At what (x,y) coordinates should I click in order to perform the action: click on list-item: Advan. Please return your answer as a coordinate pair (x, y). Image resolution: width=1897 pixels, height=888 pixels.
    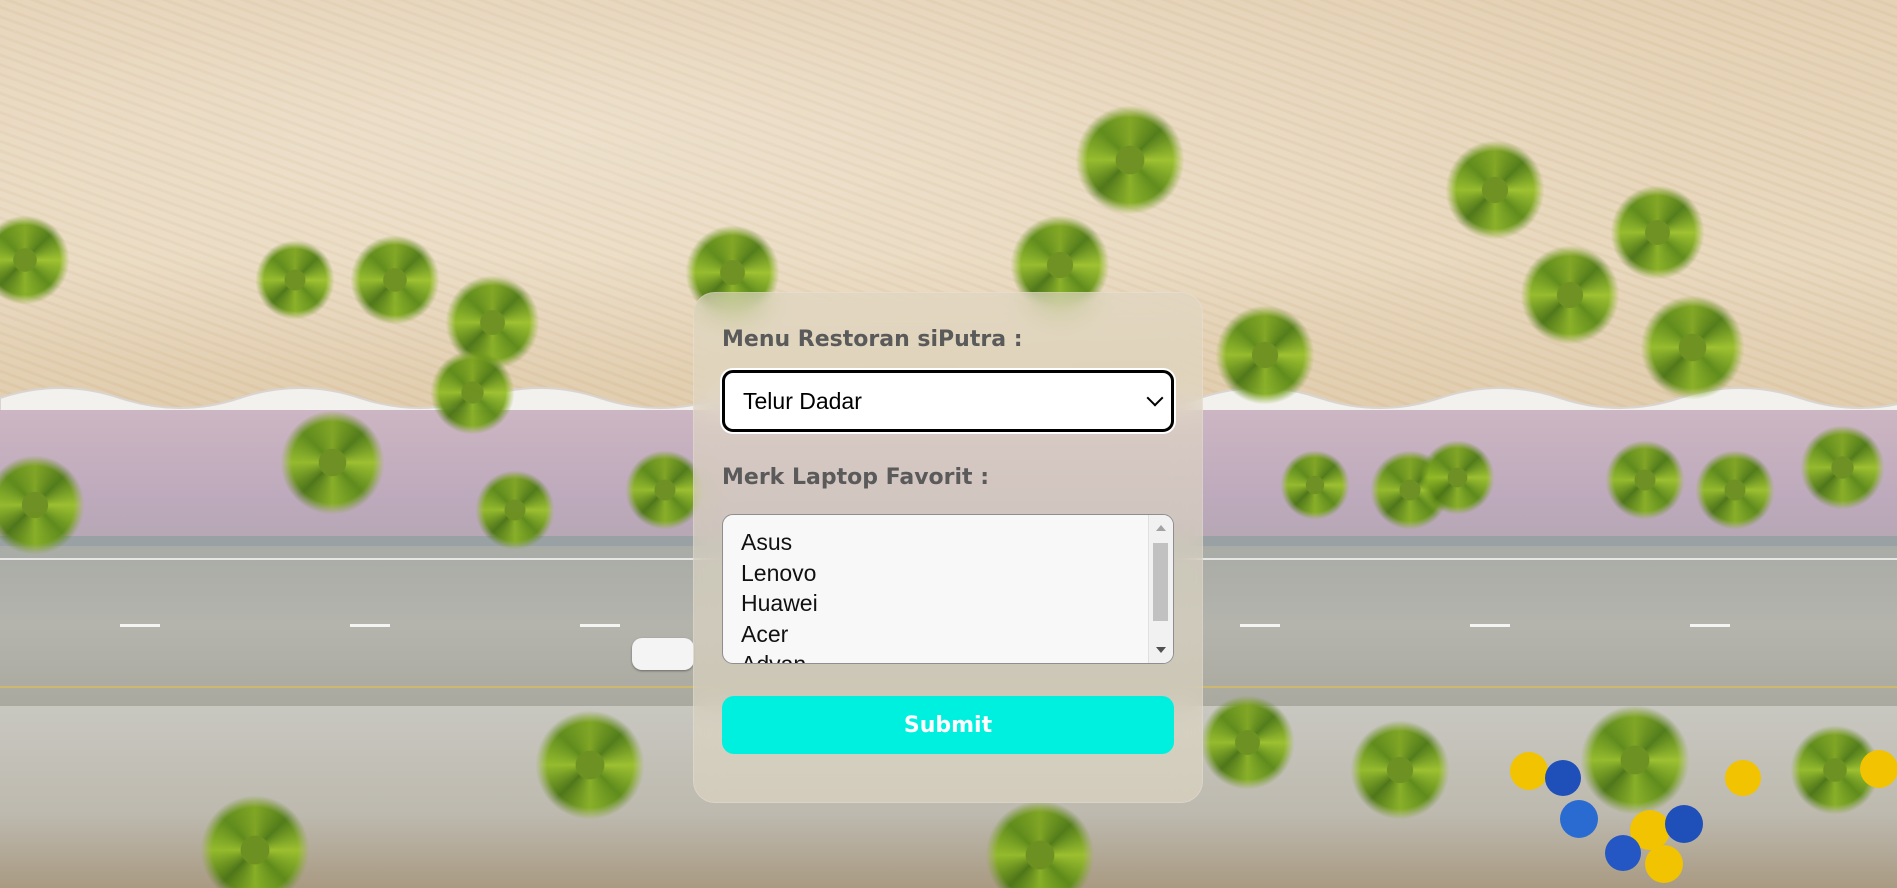
    Looking at the image, I should click on (942, 656).